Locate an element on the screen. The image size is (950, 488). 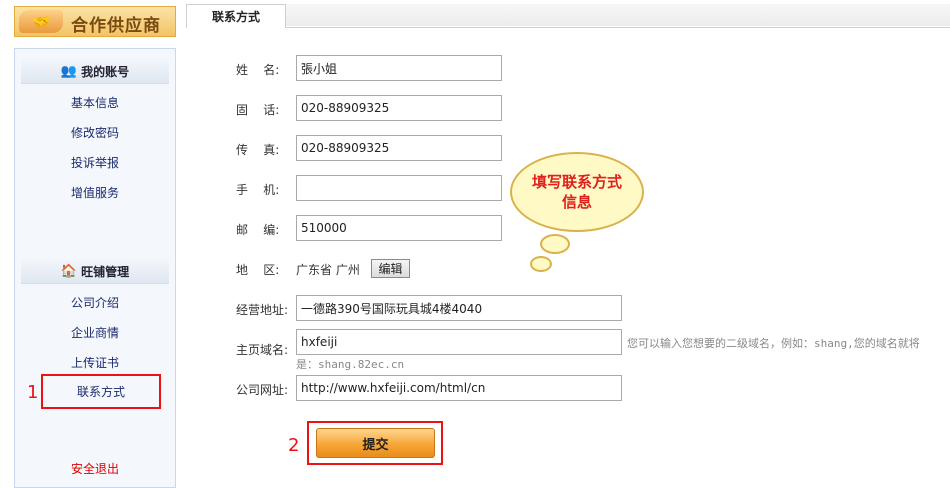
callout-cloud: 填写联系方式信息 is located at coordinates (577, 192).